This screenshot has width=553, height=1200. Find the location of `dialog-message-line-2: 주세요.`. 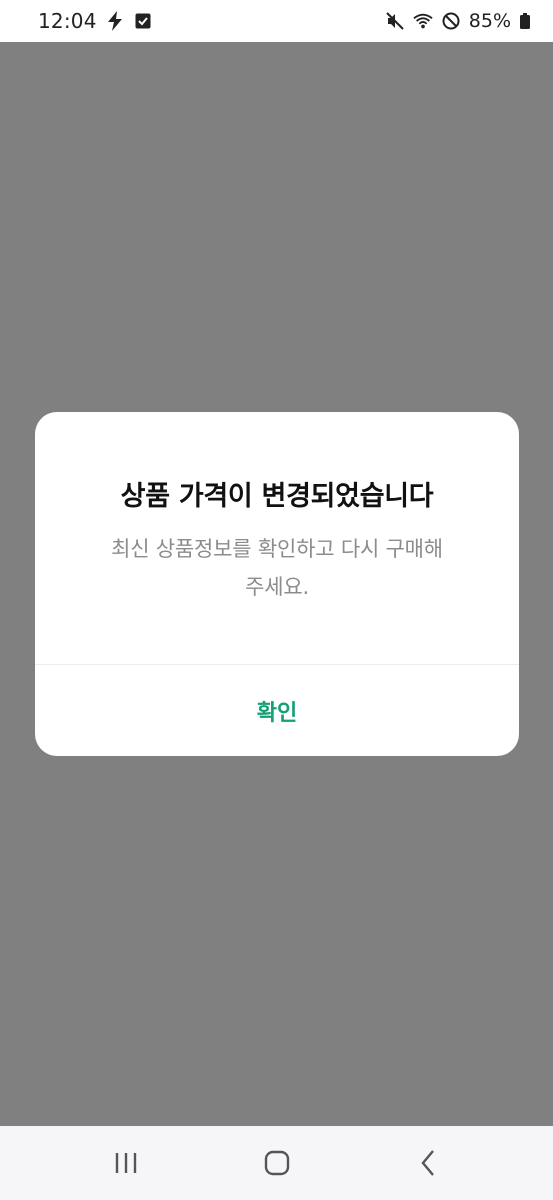

dialog-message-line-2: 주세요. is located at coordinates (277, 587).